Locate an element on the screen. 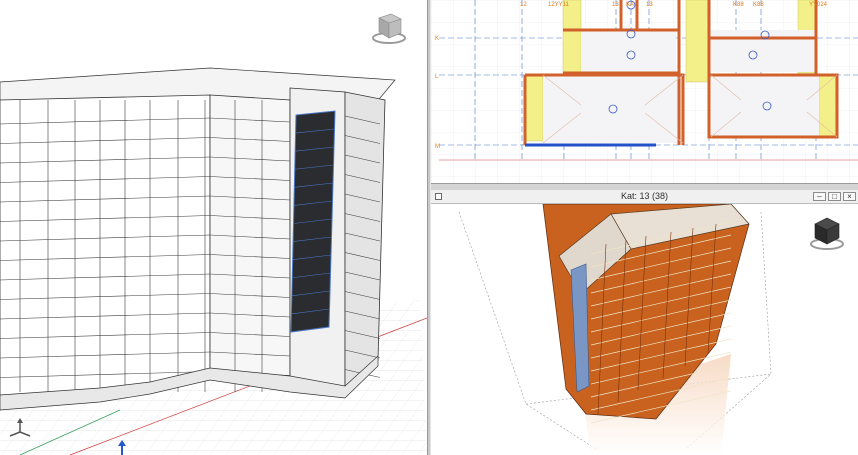 This screenshot has height=455, width=858. svg-text: KA is located at coordinates (630, 5).